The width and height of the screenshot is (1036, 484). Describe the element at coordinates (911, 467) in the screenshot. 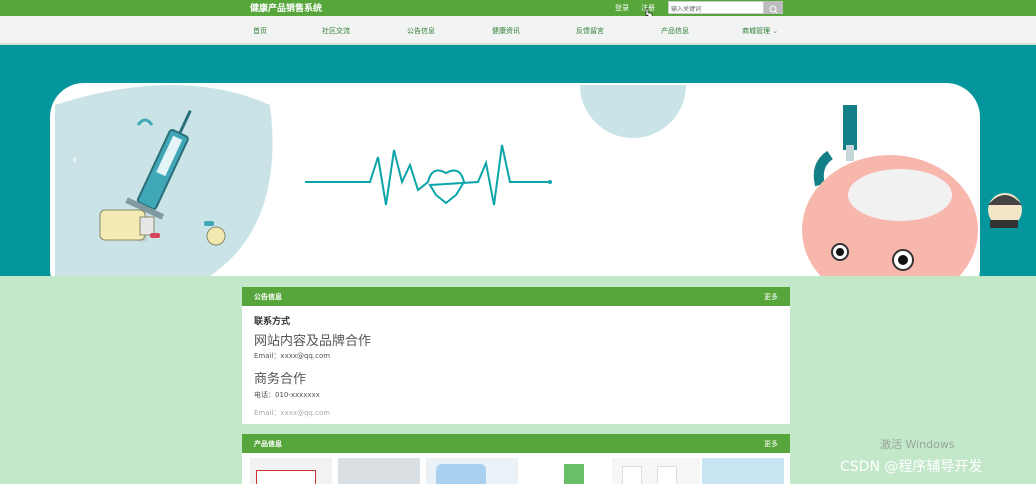

I see `csdn-watermark: CSDN @程序辅导开发` at that location.